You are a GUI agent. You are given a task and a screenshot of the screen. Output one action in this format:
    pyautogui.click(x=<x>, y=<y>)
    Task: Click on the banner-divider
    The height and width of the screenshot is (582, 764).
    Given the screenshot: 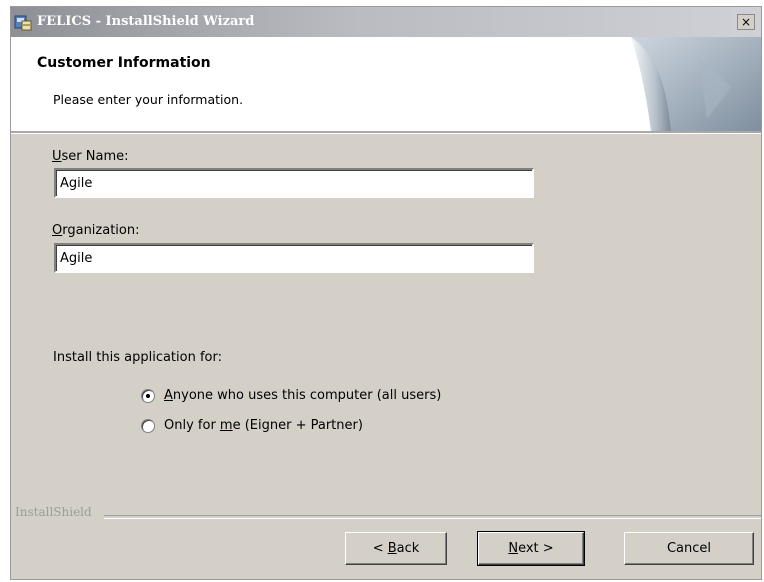 What is the action you would take?
    pyautogui.click(x=386, y=132)
    